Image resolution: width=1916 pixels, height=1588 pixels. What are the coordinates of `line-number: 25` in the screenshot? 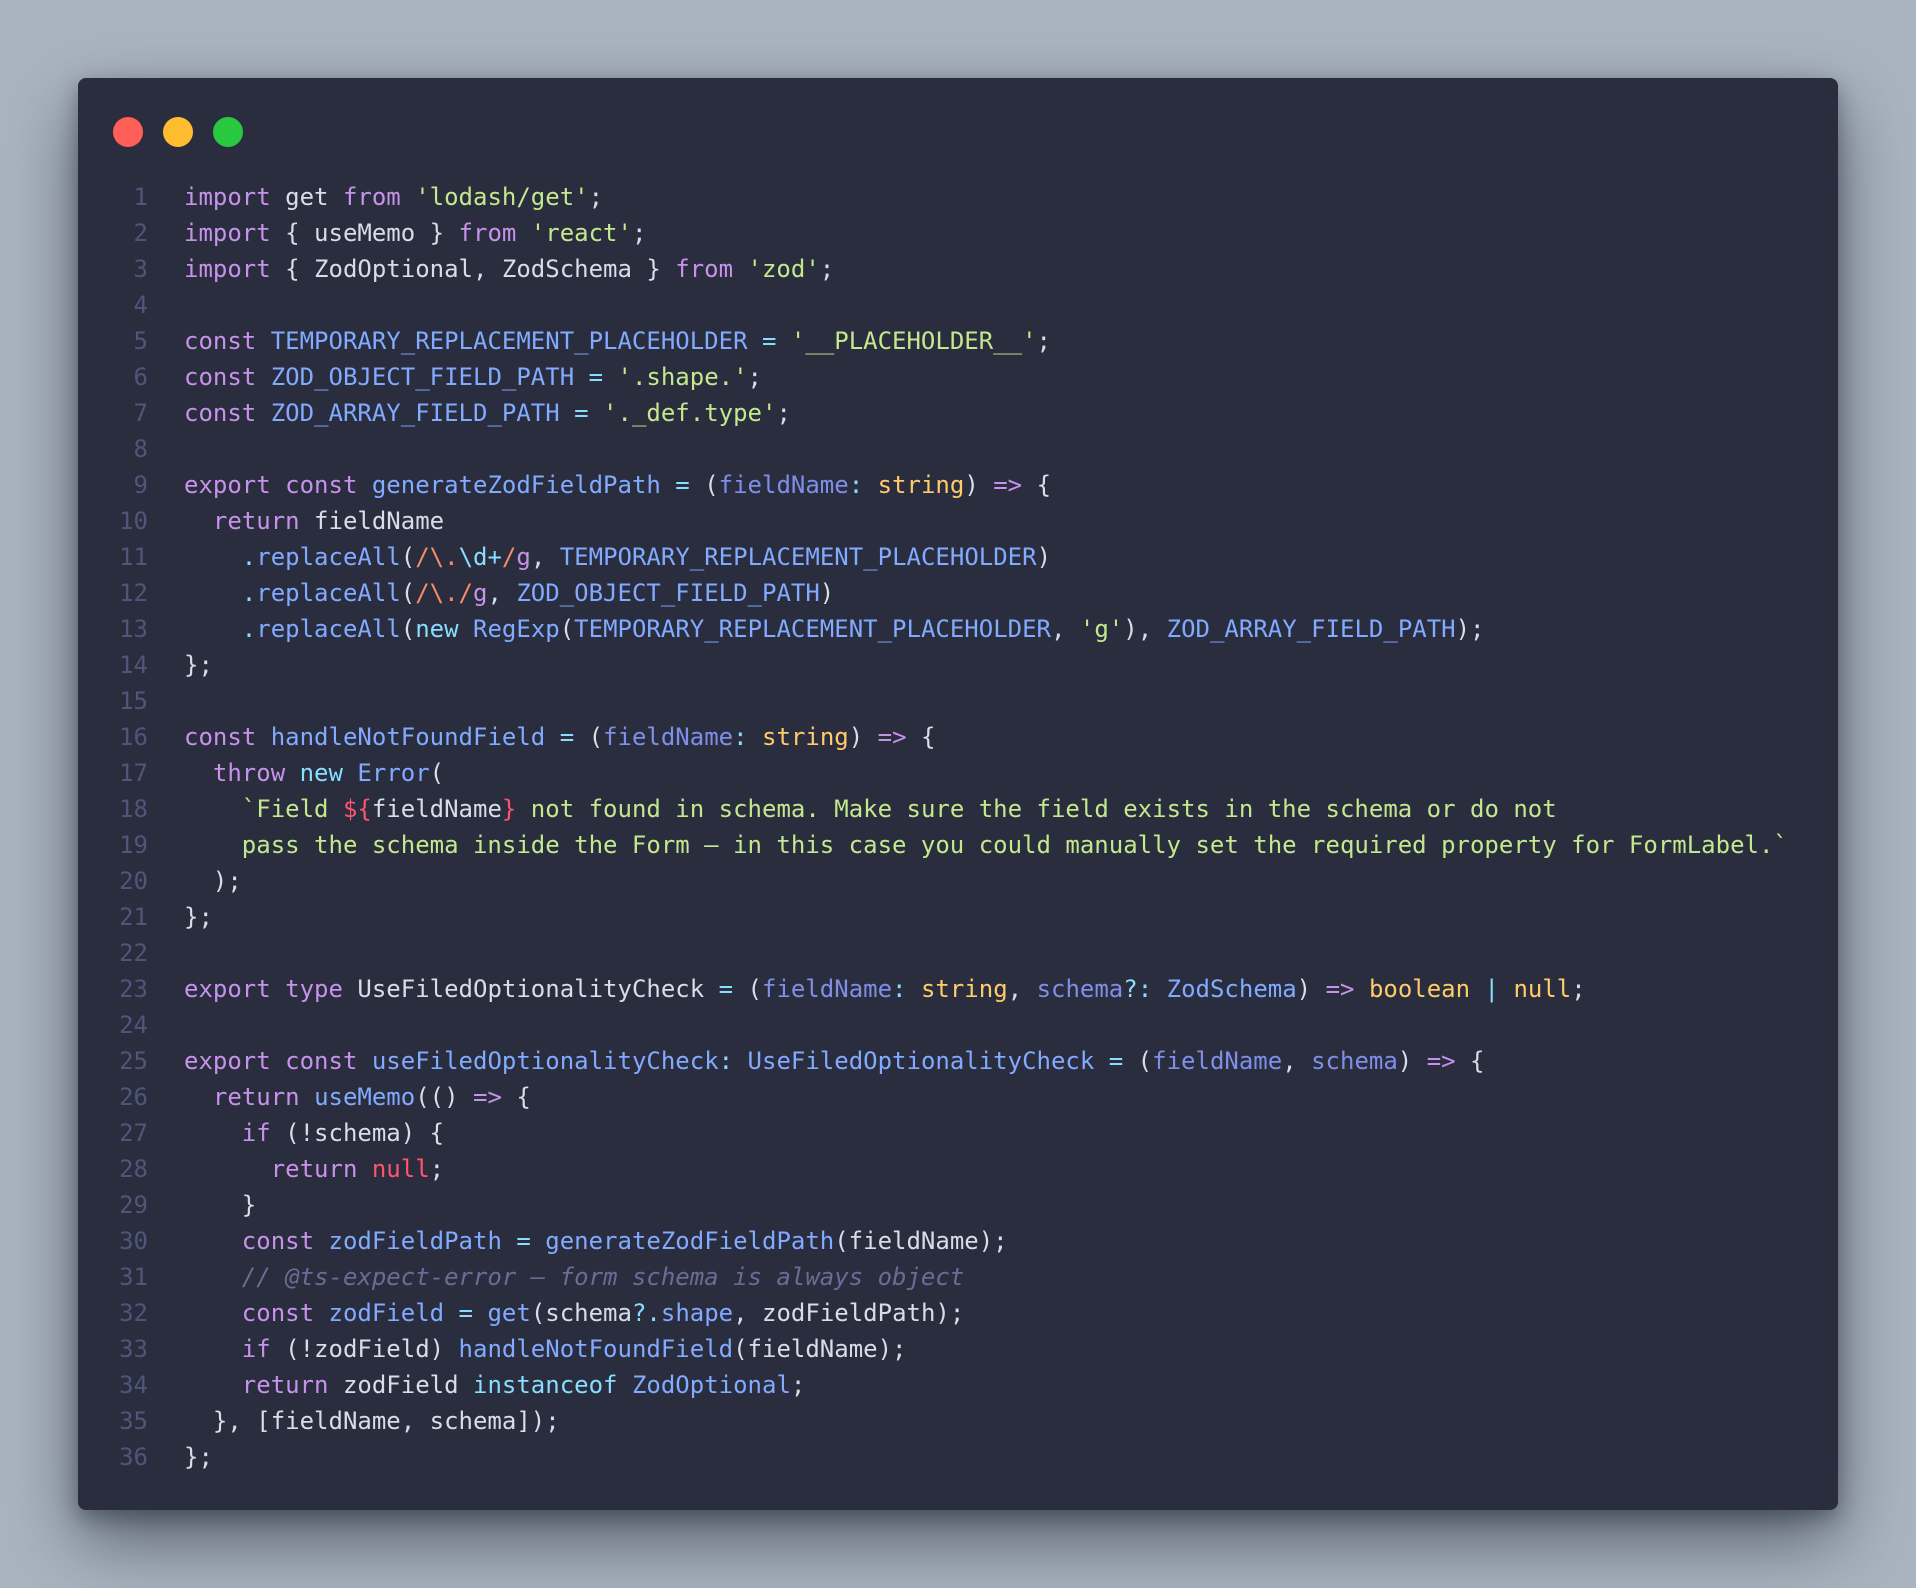 It's located at (133, 1061).